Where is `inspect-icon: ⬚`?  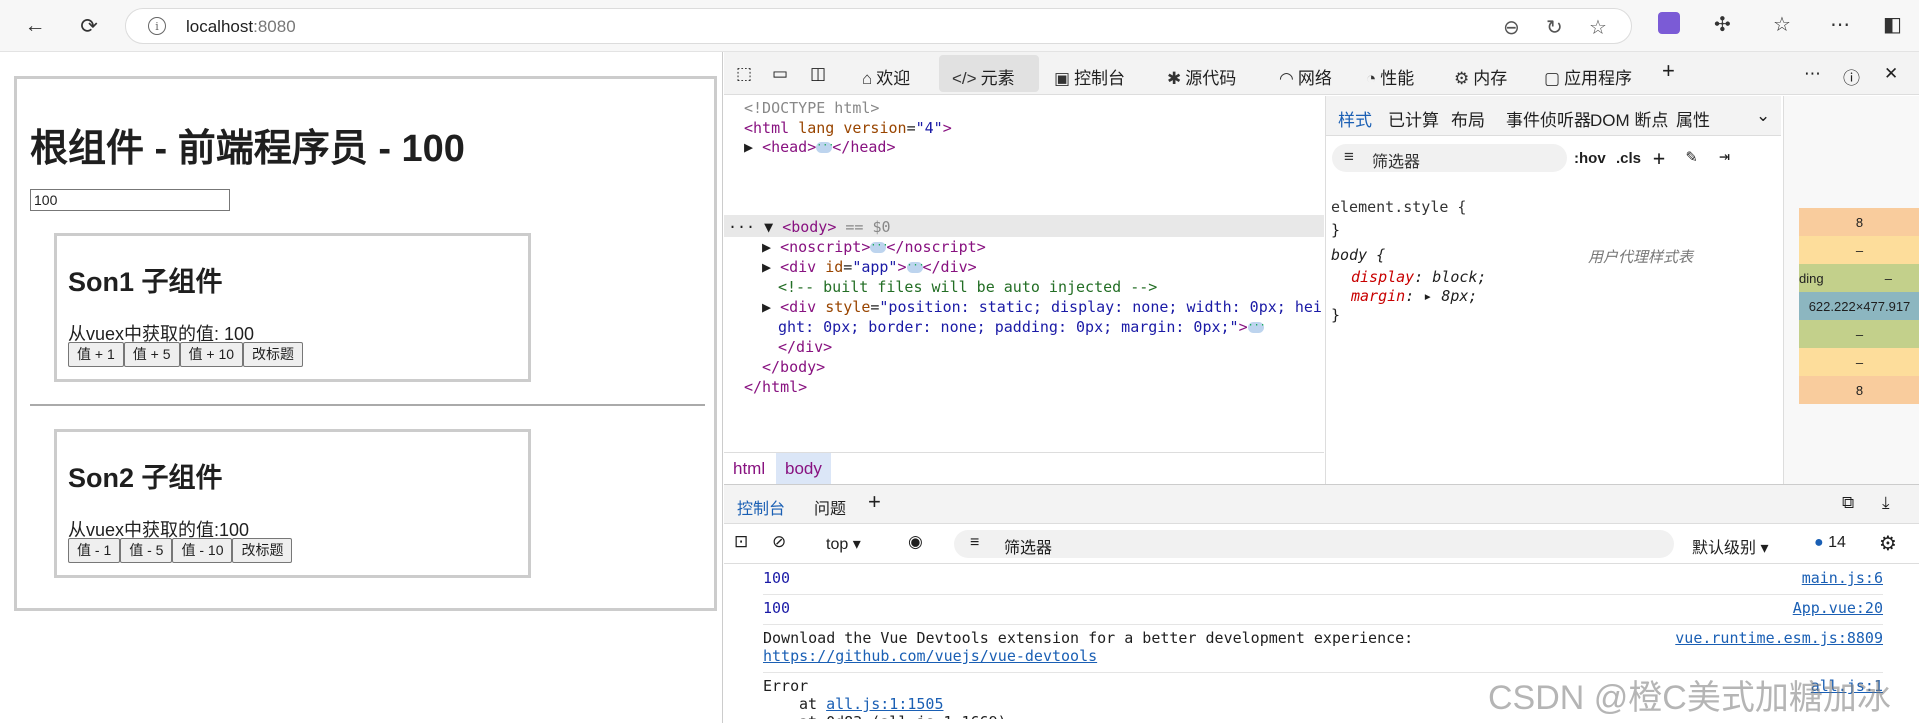
inspect-icon: ⬚ is located at coordinates (744, 74).